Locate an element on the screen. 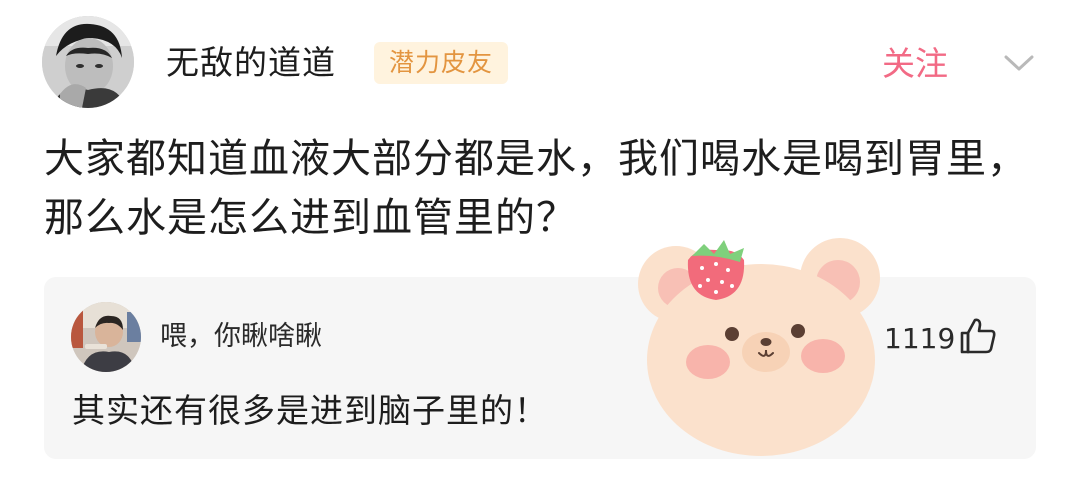 This screenshot has width=1080, height=479. chevron-down-icon is located at coordinates (1019, 63).